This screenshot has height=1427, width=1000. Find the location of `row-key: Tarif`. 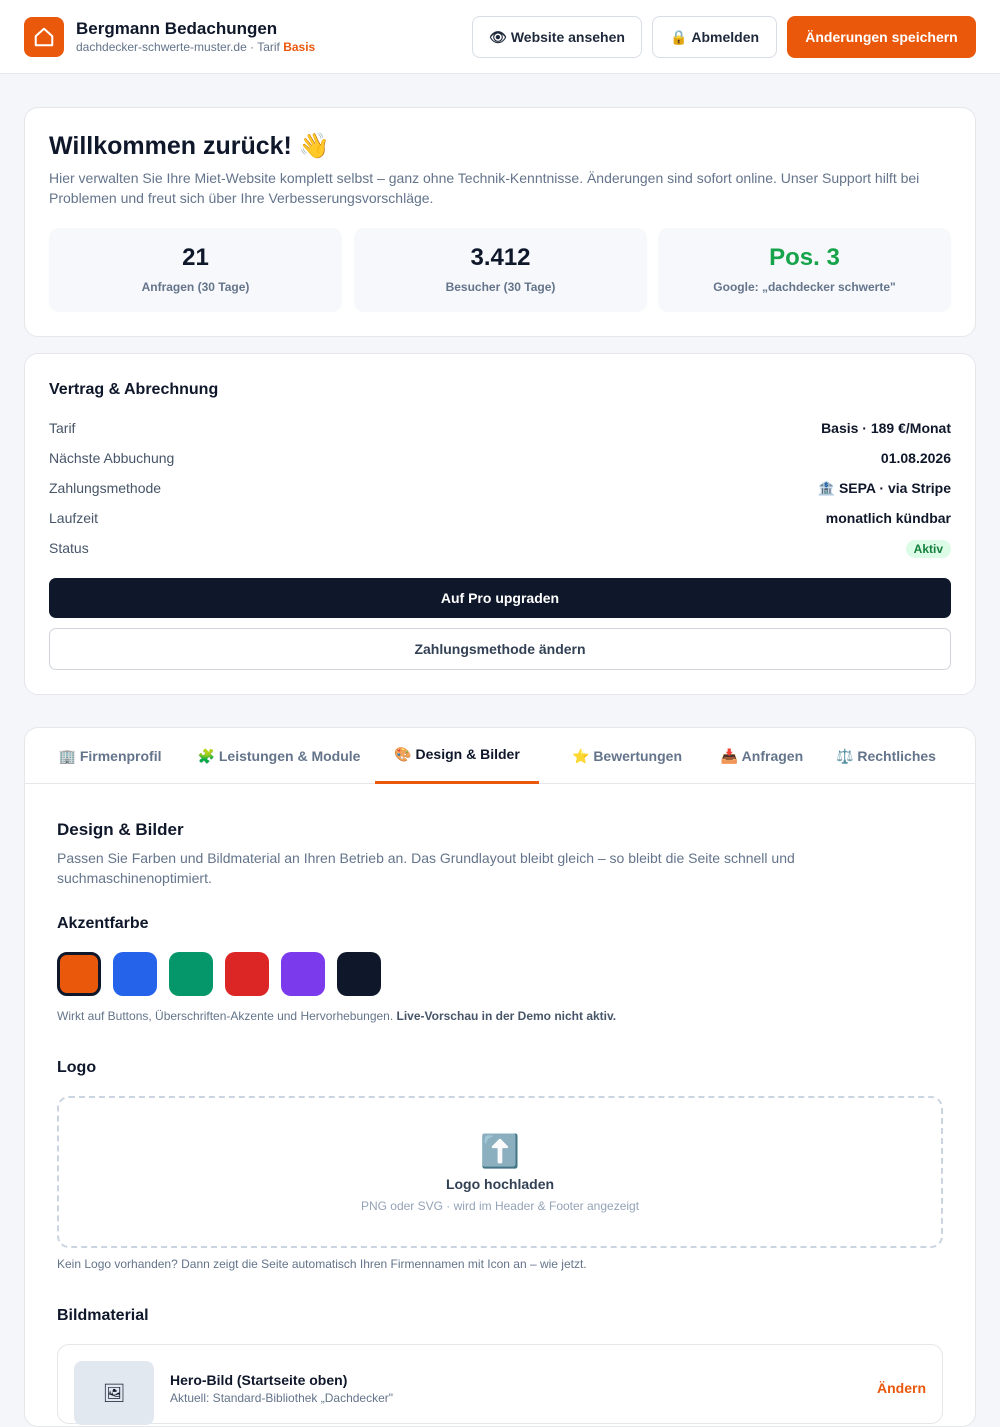

row-key: Tarif is located at coordinates (62, 428).